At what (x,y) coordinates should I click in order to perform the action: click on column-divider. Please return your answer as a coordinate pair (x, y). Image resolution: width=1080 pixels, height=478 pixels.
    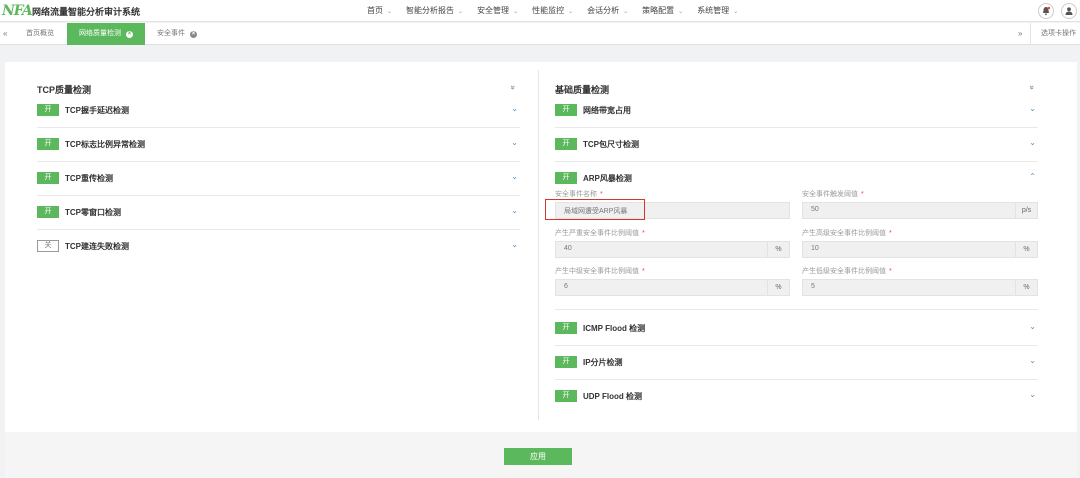
    Looking at the image, I should click on (538, 245).